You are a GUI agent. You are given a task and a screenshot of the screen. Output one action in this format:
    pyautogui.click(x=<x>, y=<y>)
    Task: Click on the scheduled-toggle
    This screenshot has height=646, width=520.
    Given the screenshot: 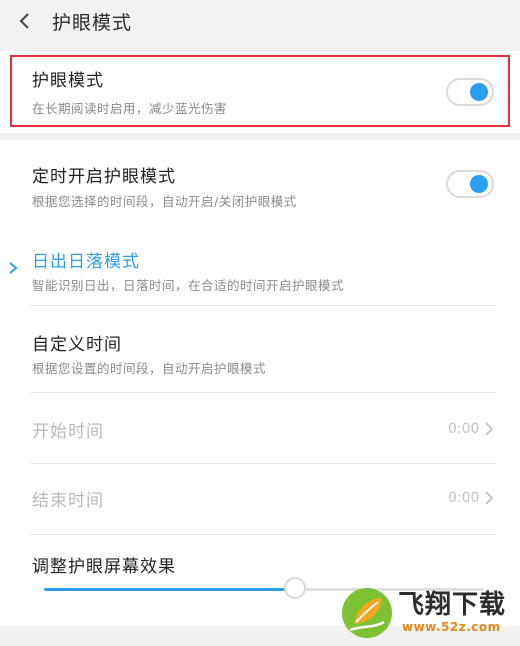 What is the action you would take?
    pyautogui.click(x=470, y=184)
    